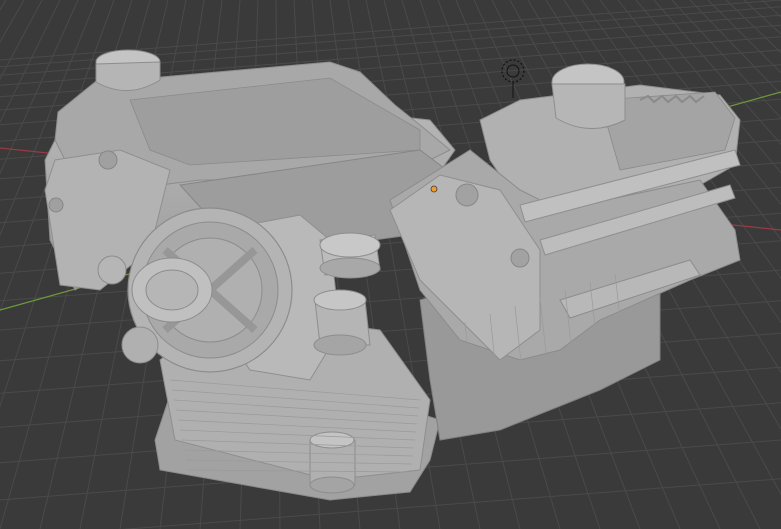 This screenshot has width=781, height=529. What do you see at coordinates (350, 255) in the screenshot?
I see `water-pump-outlet` at bounding box center [350, 255].